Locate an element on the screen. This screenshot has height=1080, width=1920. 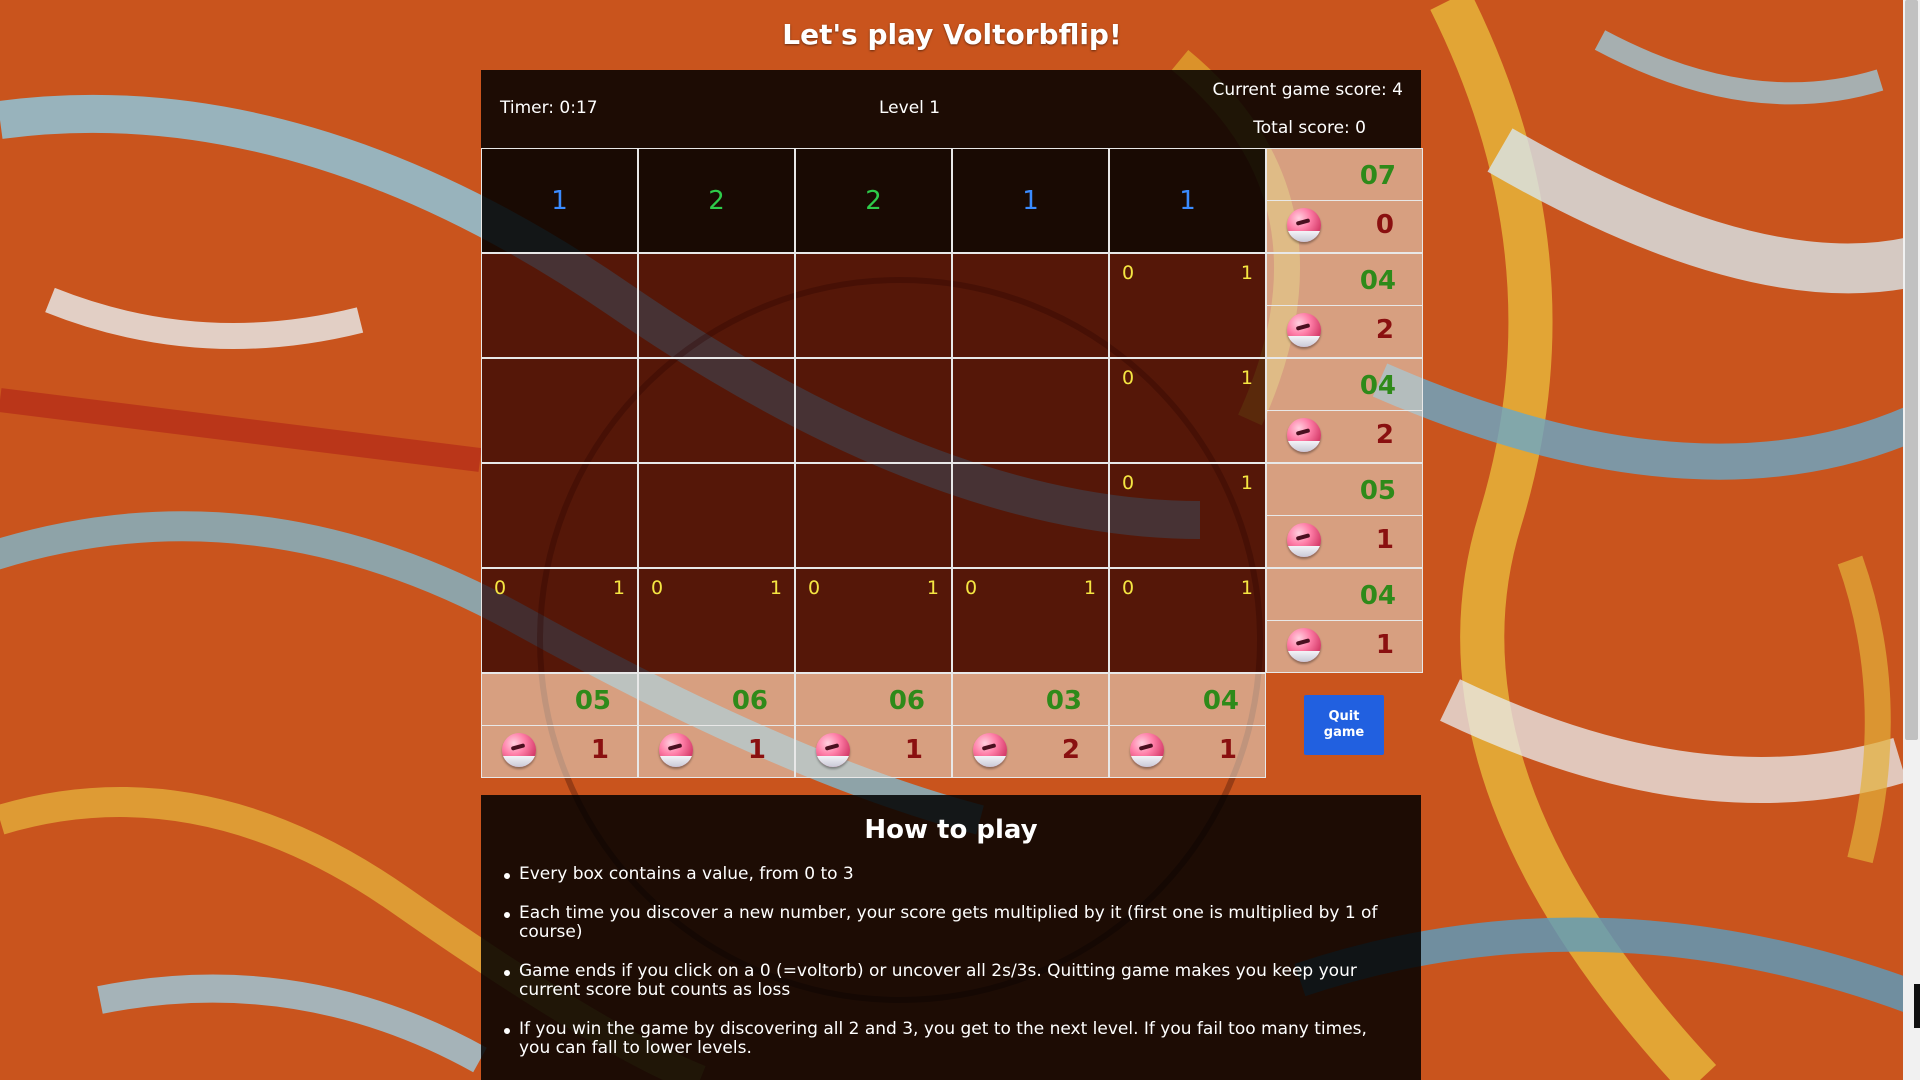
page-scrollbar is located at coordinates (1911, 540).